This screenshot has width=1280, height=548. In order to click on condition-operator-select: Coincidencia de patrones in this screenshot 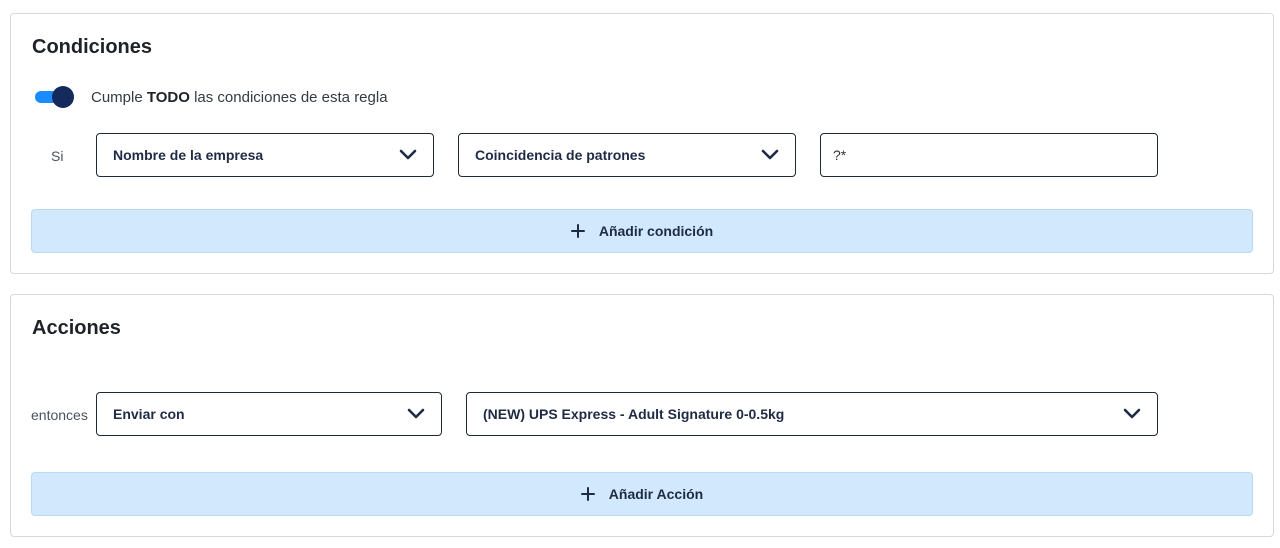, I will do `click(627, 155)`.